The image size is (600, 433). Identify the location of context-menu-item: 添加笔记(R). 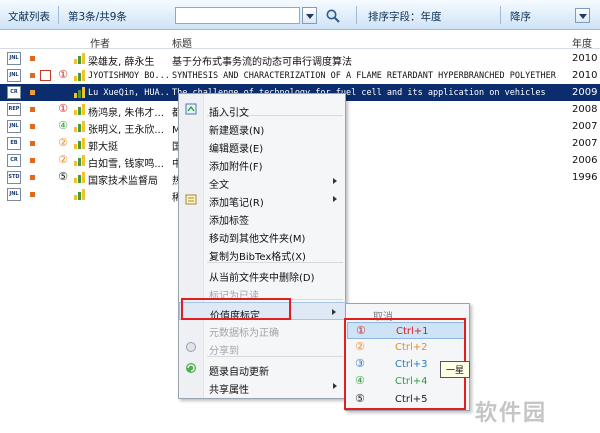
(263, 199).